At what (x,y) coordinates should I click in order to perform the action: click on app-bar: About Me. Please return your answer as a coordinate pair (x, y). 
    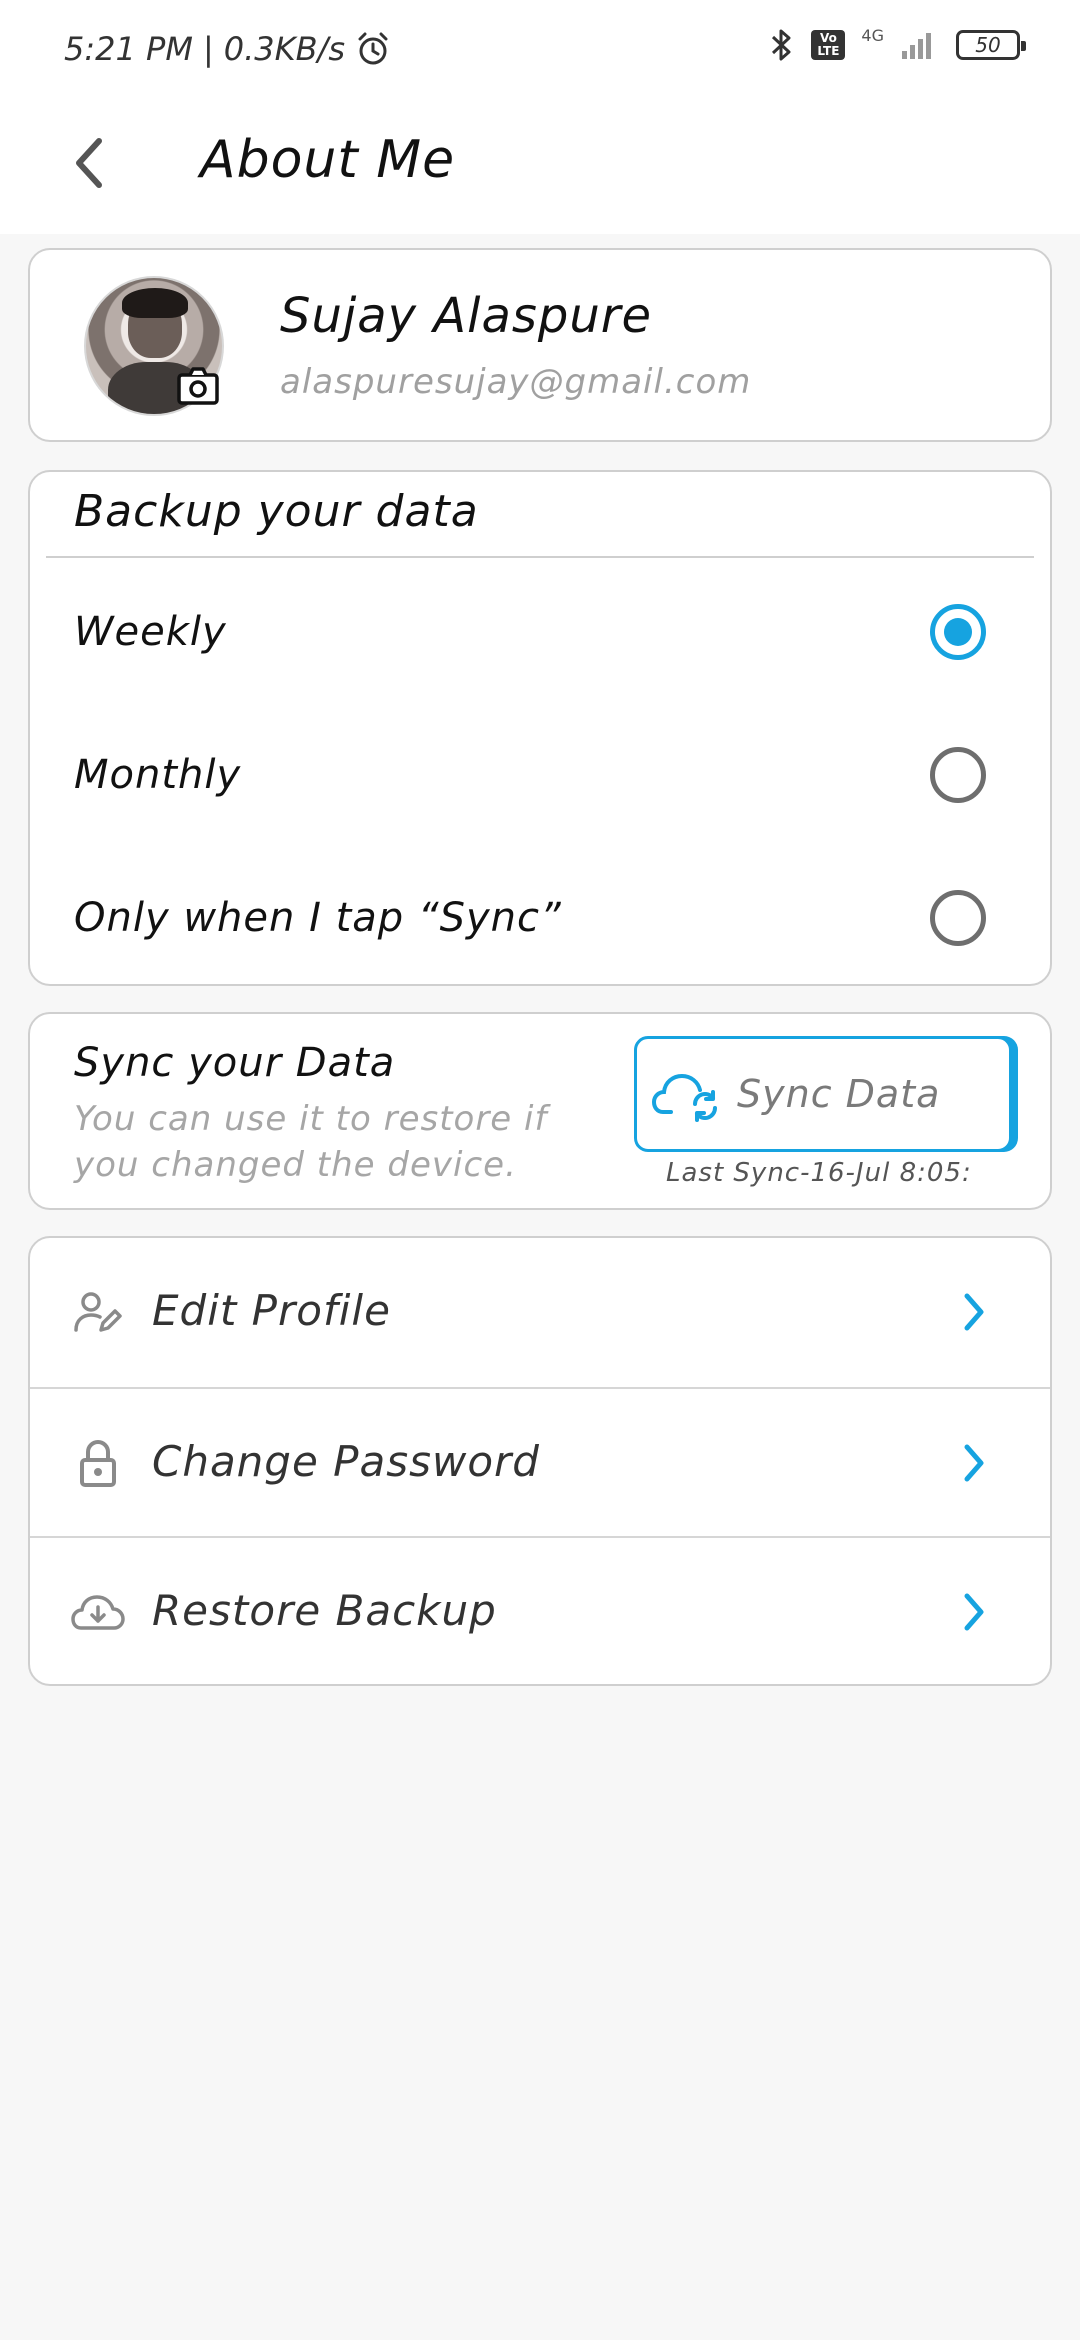
    Looking at the image, I should click on (540, 167).